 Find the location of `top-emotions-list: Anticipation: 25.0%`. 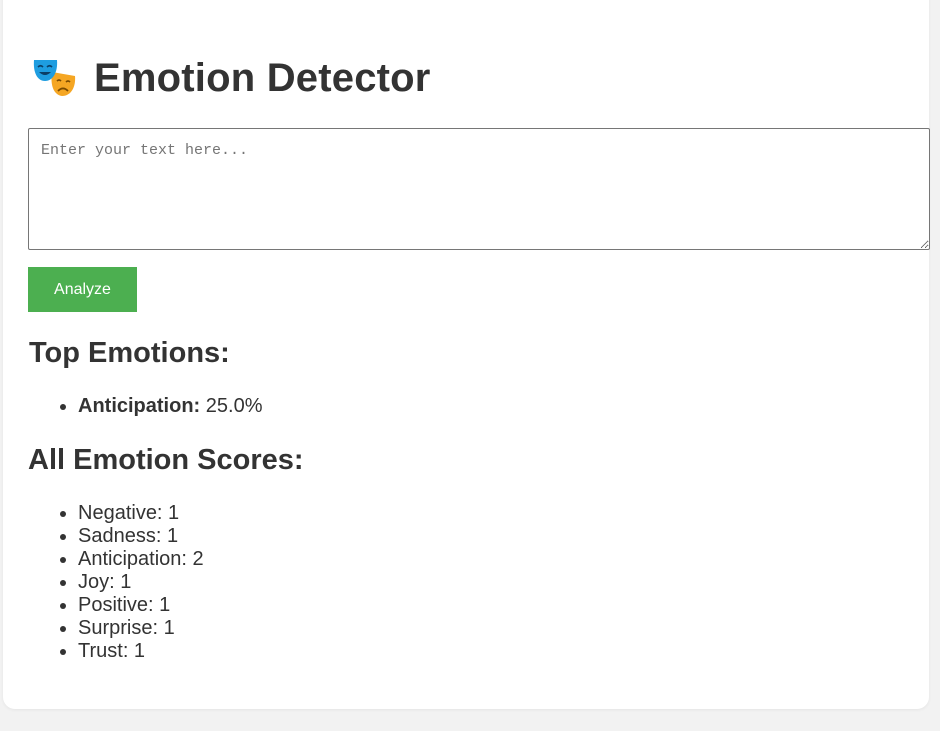

top-emotions-list: Anticipation: 25.0% is located at coordinates (151, 406).